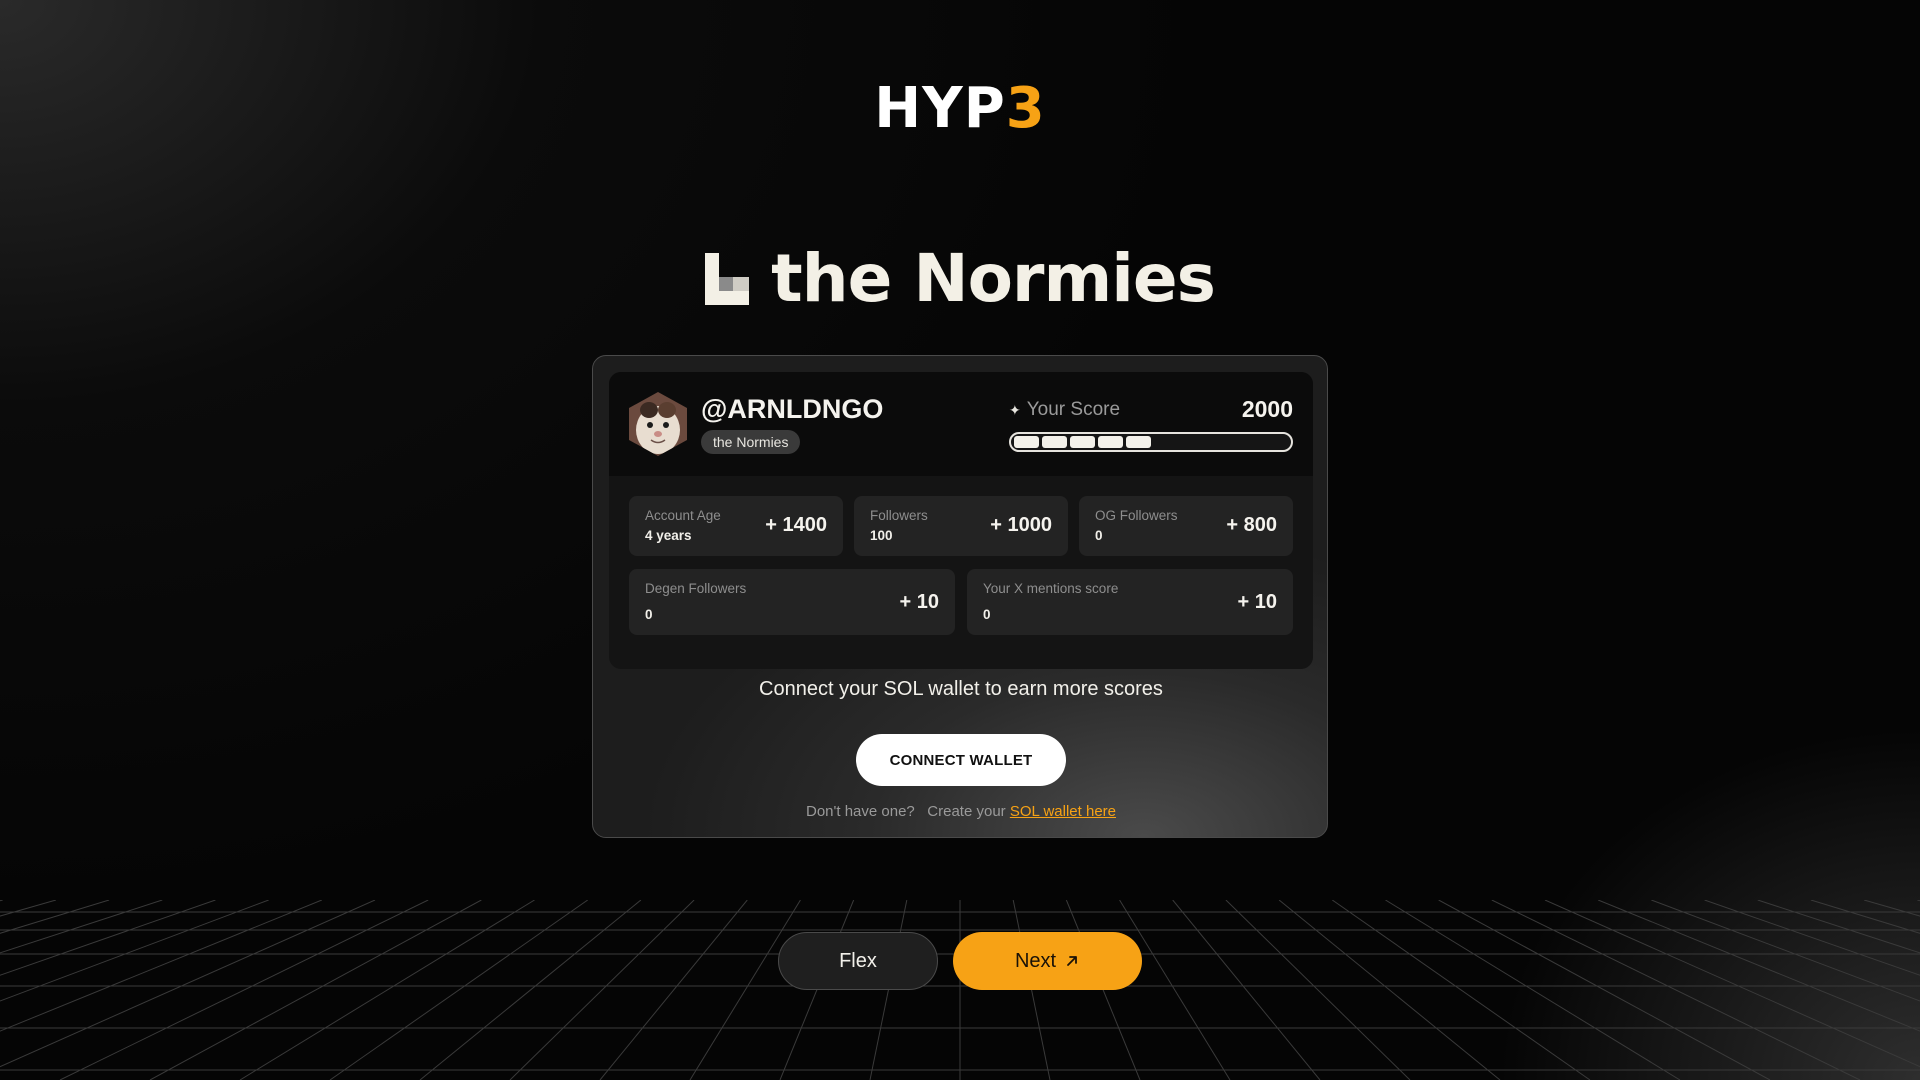 Image resolution: width=1920 pixels, height=1080 pixels. What do you see at coordinates (792, 602) in the screenshot?
I see `stat-degen-followers: Degen Followers 0 + 10` at bounding box center [792, 602].